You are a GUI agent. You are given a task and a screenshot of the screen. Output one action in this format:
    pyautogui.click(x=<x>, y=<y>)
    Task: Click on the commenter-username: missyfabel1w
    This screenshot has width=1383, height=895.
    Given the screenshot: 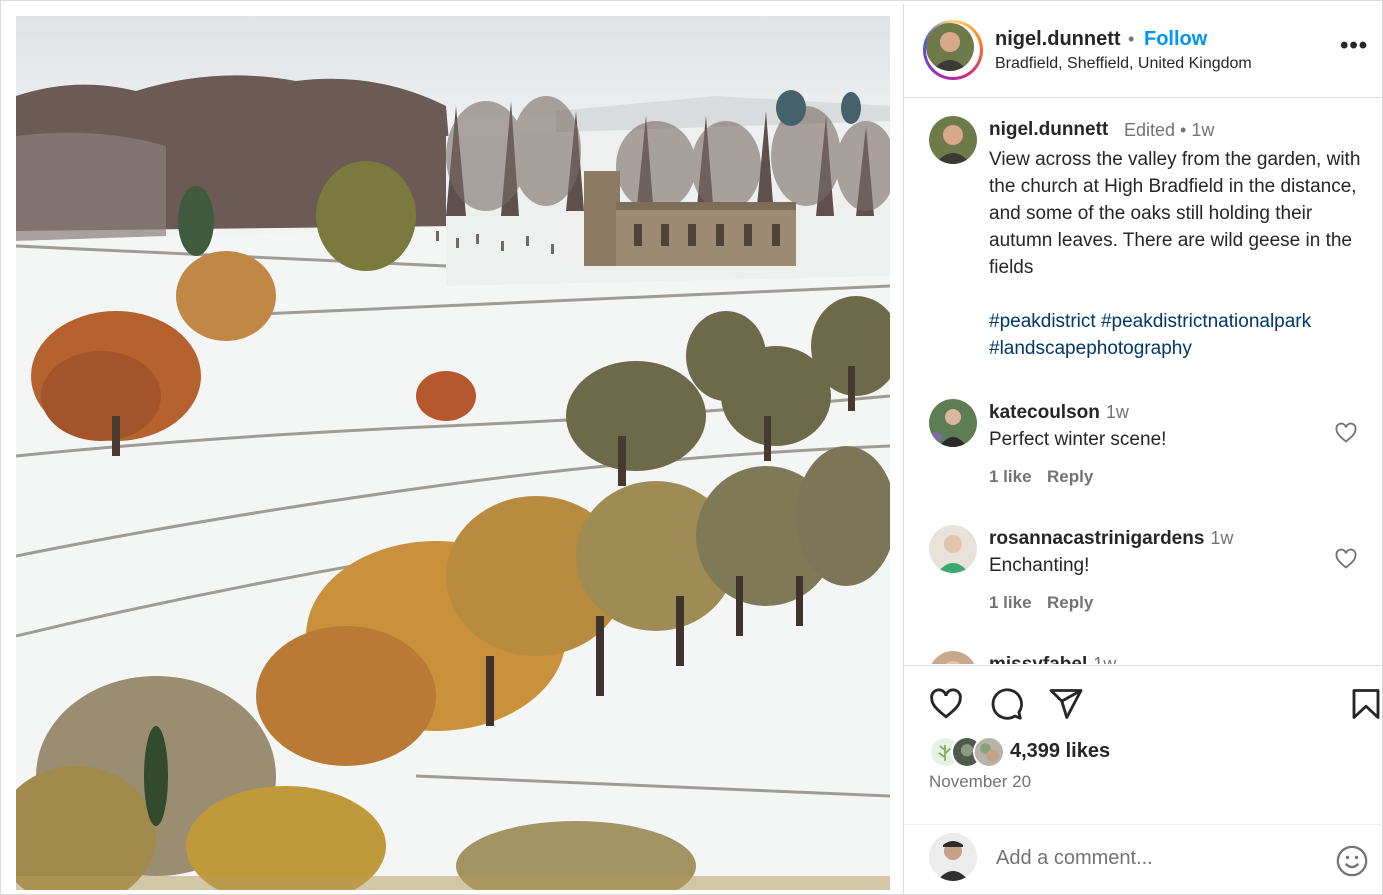 What is the action you would take?
    pyautogui.click(x=1052, y=659)
    